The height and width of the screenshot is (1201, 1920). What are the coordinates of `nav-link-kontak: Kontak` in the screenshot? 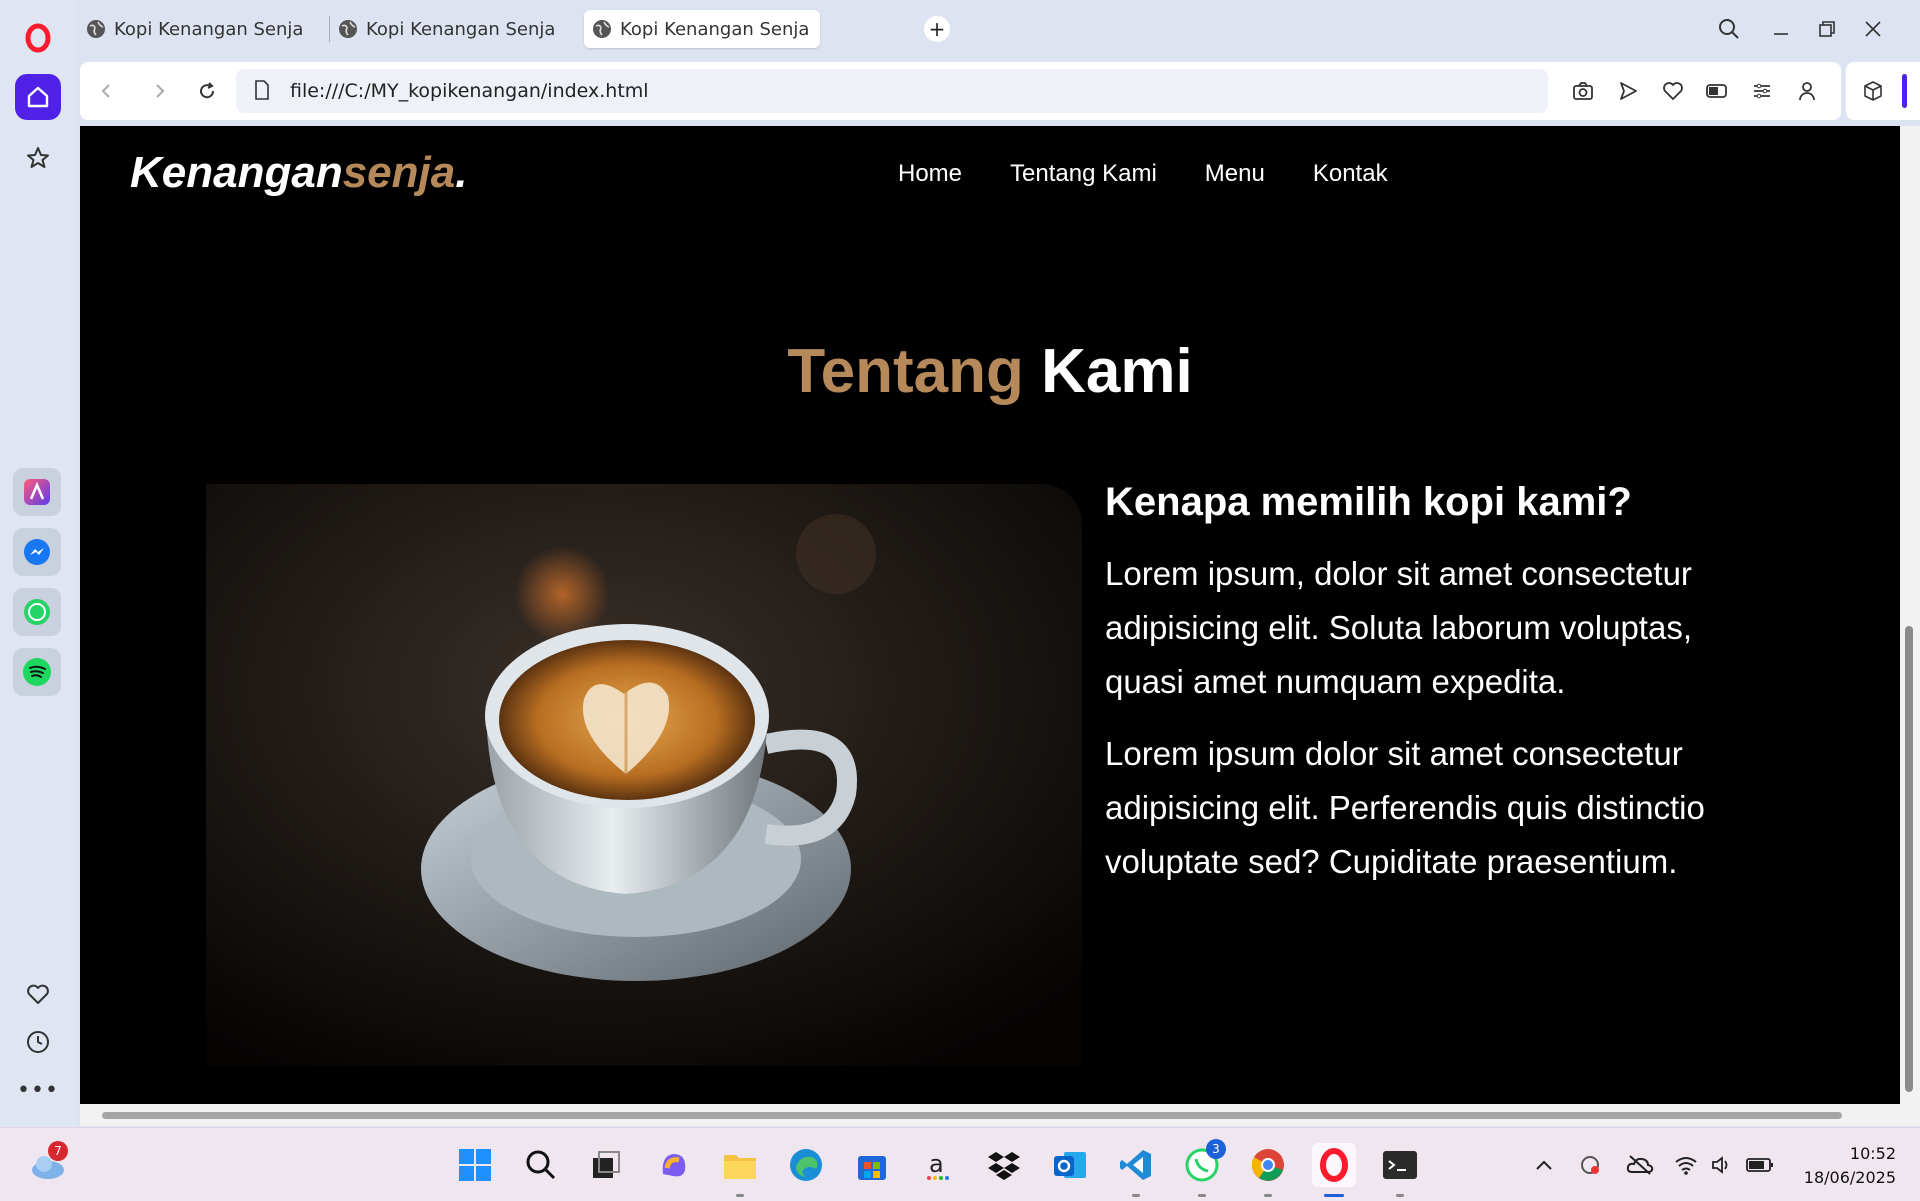 It's located at (1350, 174).